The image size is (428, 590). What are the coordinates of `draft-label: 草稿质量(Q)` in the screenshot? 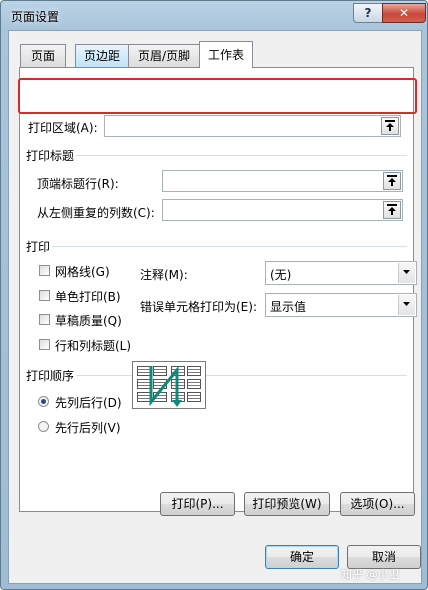 It's located at (88, 320).